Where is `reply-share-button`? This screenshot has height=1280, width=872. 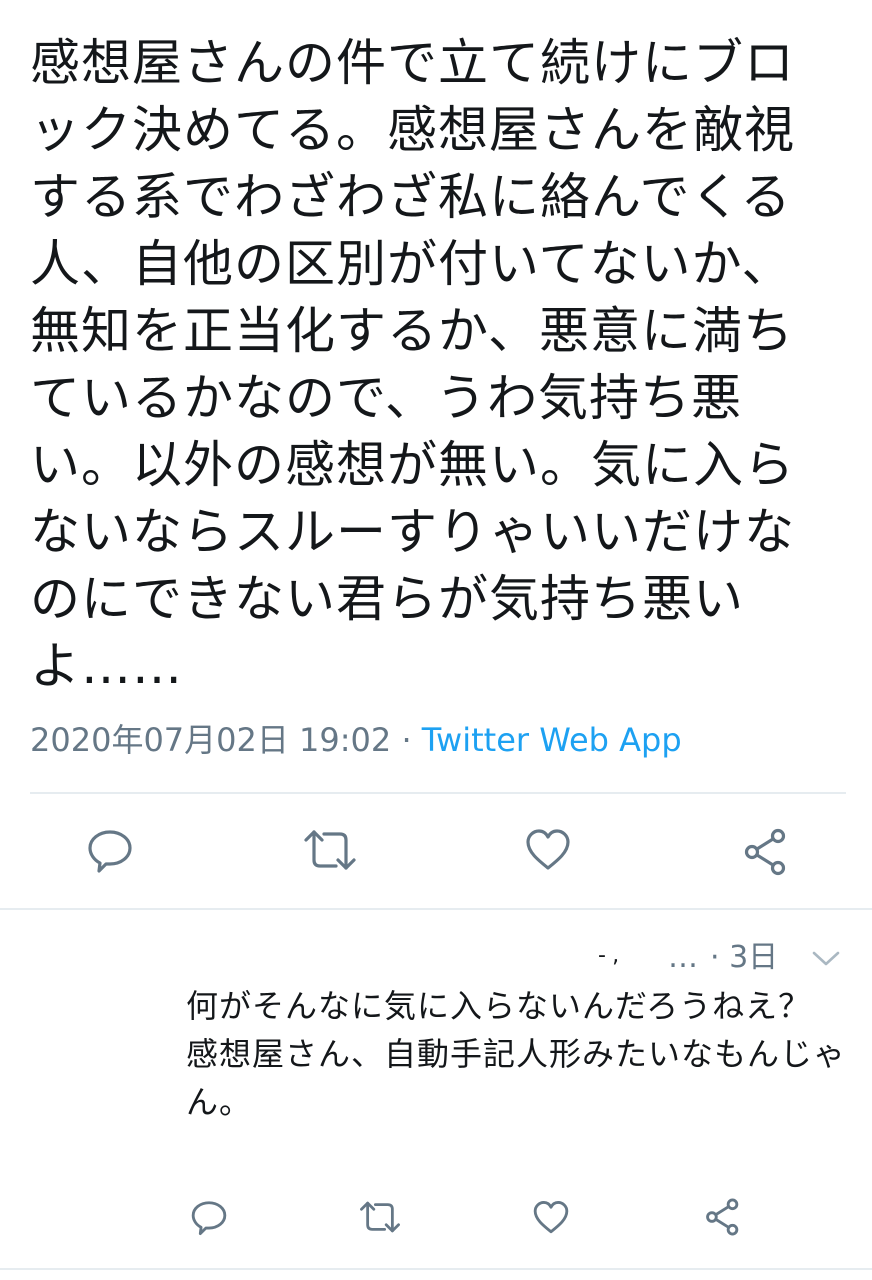 reply-share-button is located at coordinates (723, 1217).